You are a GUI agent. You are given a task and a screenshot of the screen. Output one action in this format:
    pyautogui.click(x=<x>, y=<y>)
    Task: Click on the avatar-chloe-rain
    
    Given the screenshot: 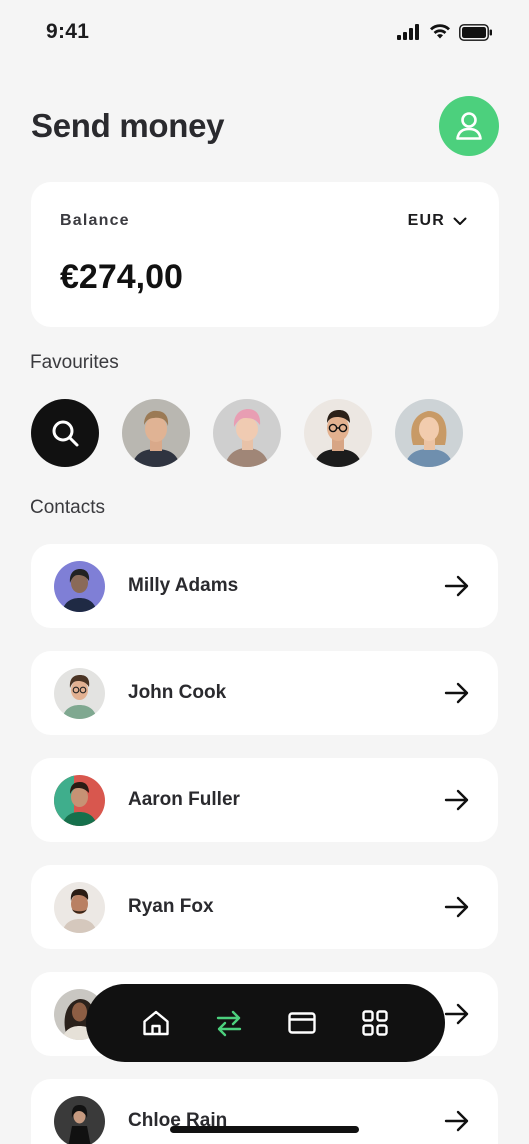 What is the action you would take?
    pyautogui.click(x=79, y=1119)
    